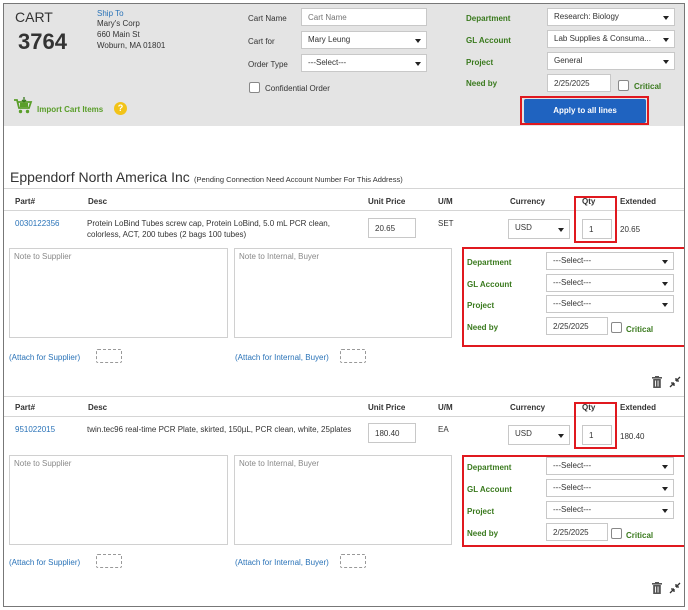 Image resolution: width=688 pixels, height=610 pixels. I want to click on help-icon: ?, so click(120, 108).